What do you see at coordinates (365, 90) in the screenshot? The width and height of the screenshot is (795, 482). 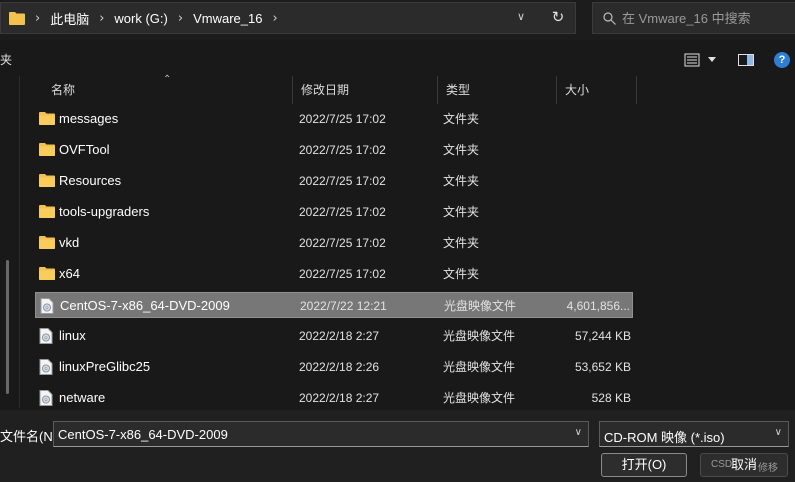 I see `column-header-date: 修改日期` at bounding box center [365, 90].